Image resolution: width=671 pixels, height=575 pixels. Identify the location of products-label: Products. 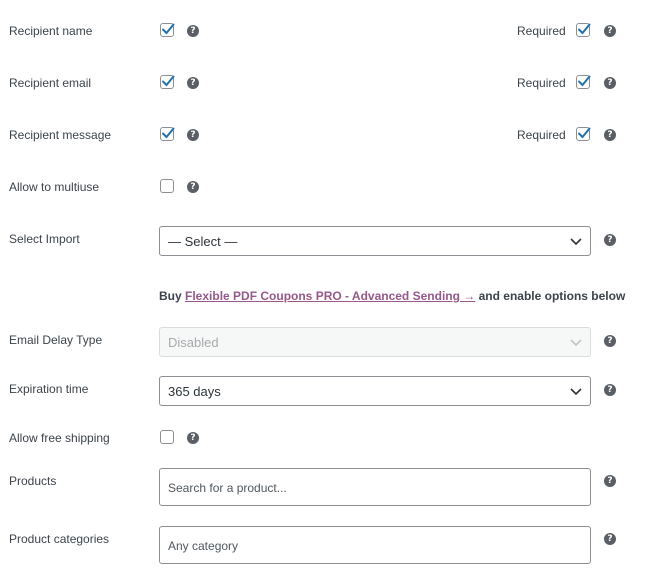
(33, 481).